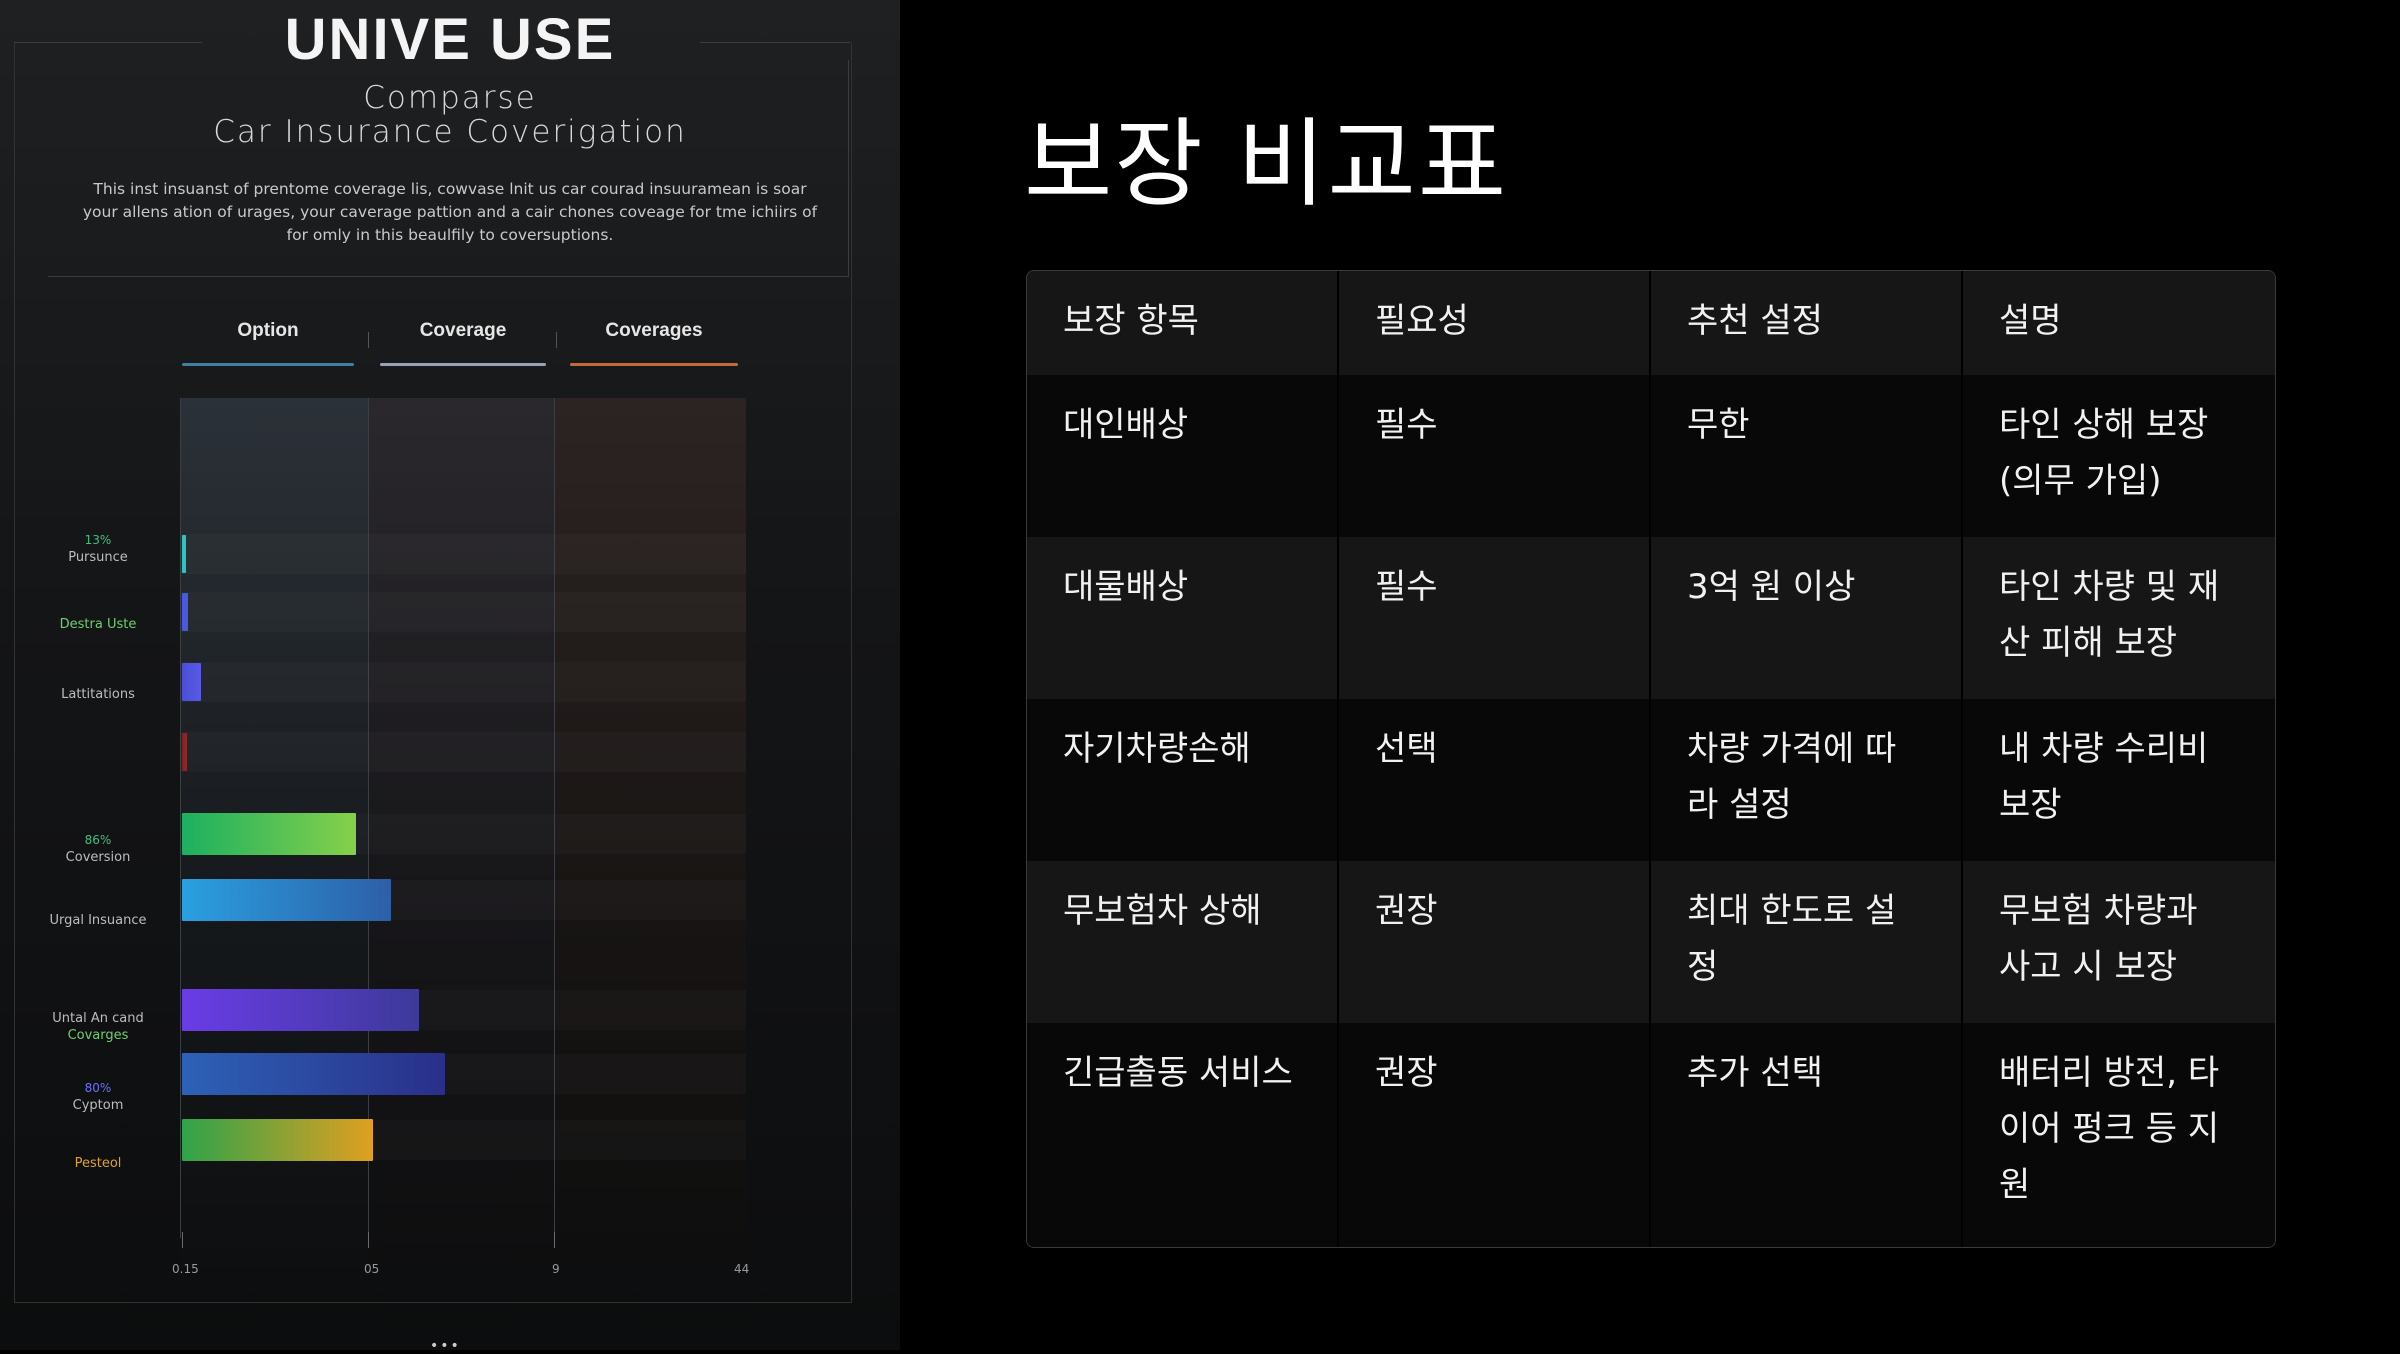 This screenshot has height=1354, width=2400. I want to click on row-percent: 13%, so click(98, 540).